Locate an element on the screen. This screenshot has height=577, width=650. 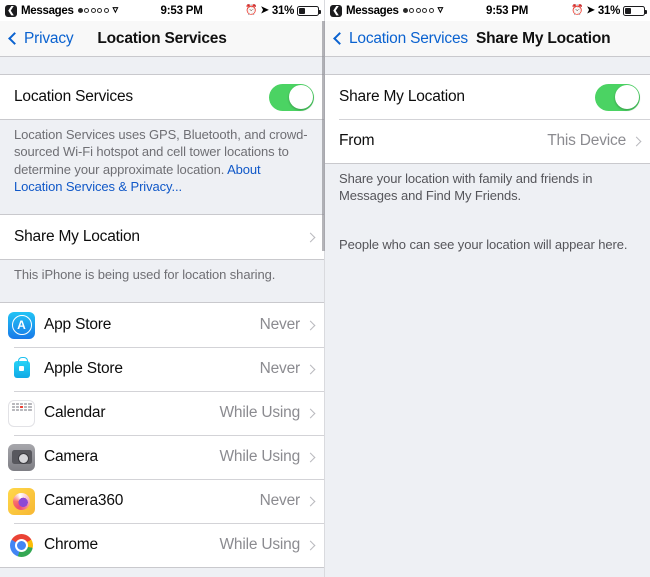
table-row: Calendar While Using is located at coordinates (162, 413).